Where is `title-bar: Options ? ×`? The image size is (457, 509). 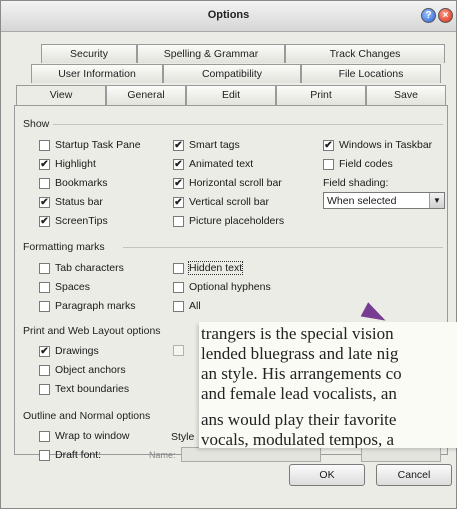
title-bar: Options ? × is located at coordinates (228, 16).